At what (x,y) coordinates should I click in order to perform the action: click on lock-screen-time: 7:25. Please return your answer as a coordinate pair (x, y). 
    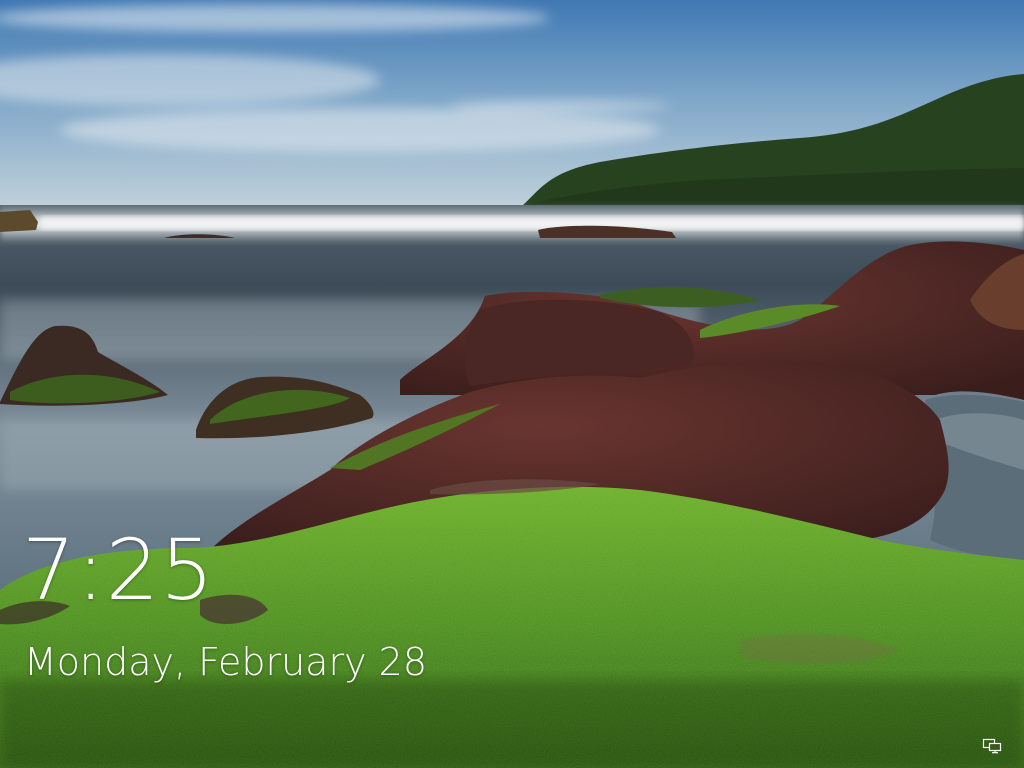
    Looking at the image, I should click on (118, 570).